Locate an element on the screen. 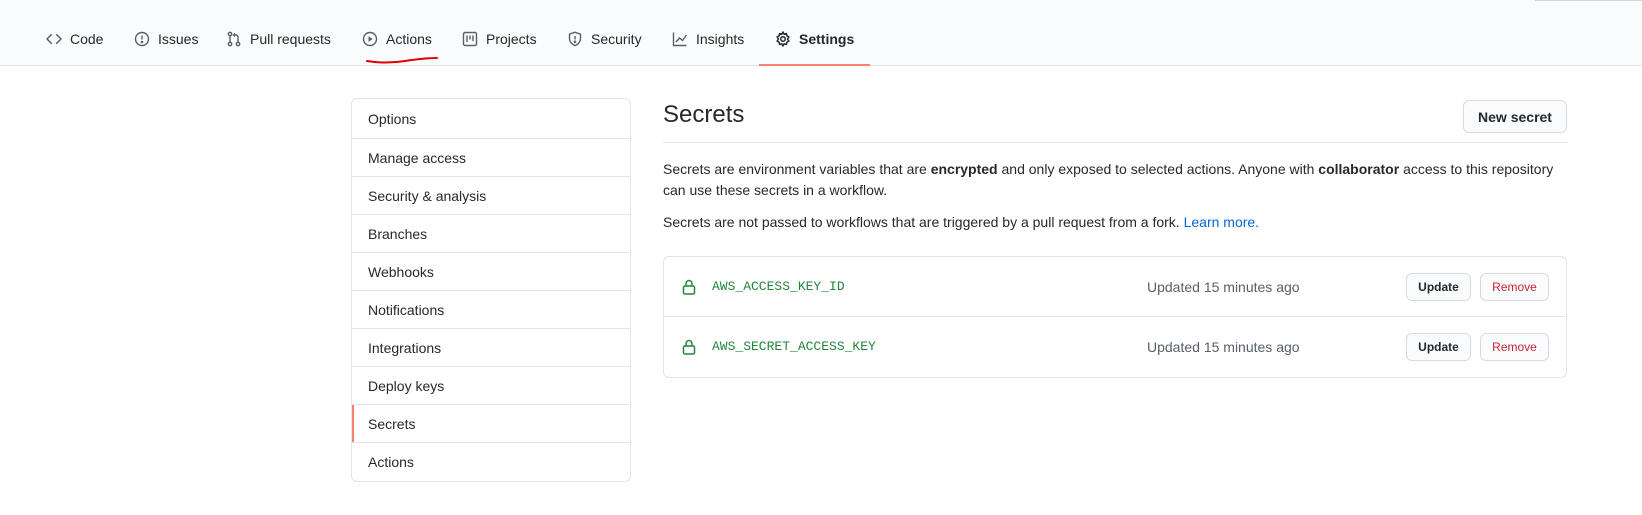 Image resolution: width=1642 pixels, height=515 pixels. sidebar-item-webhooks: Webhooks is located at coordinates (491, 272).